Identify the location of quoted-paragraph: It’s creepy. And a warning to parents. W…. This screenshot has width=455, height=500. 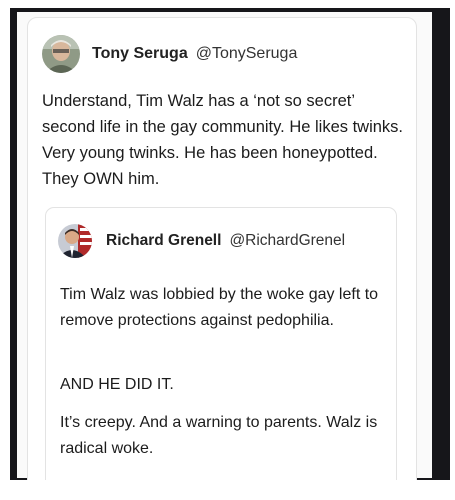
(219, 435).